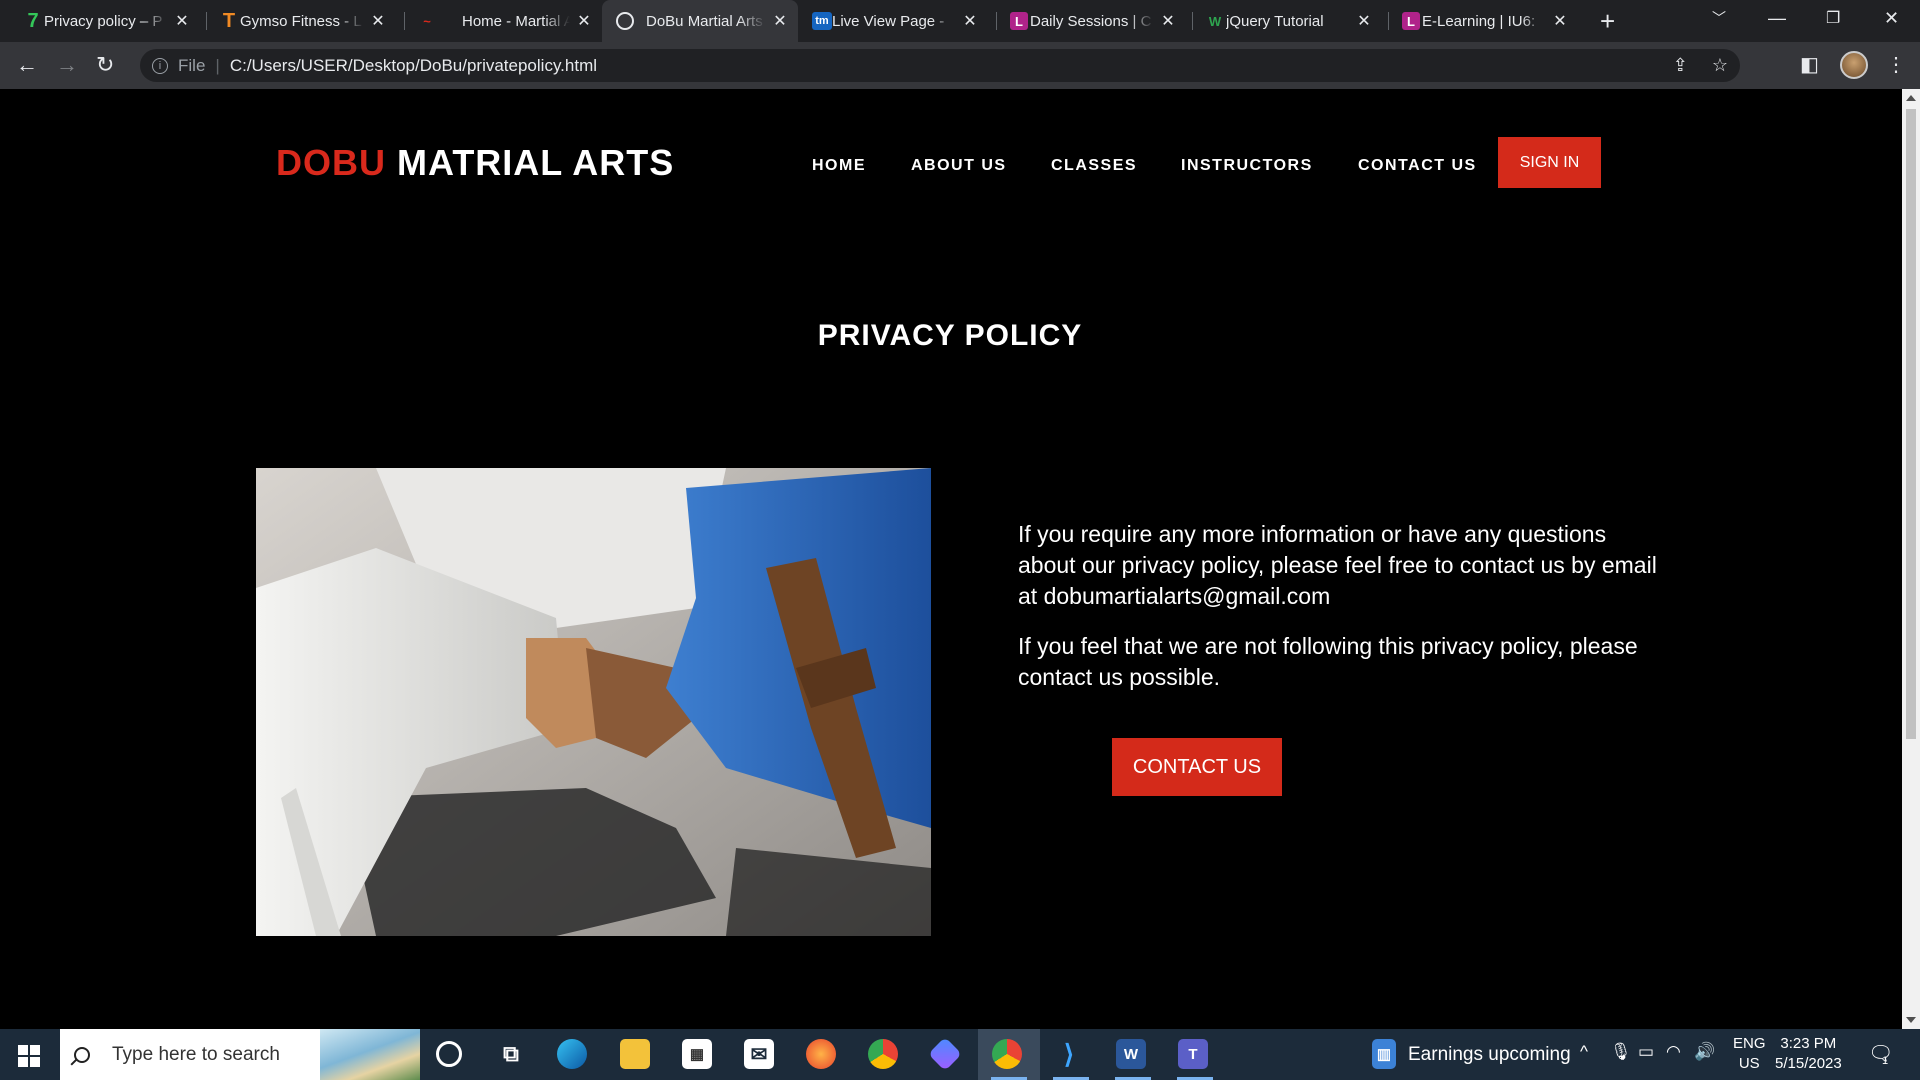  Describe the element at coordinates (1911, 1020) in the screenshot. I see `scroll-down-arrow-icon` at that location.